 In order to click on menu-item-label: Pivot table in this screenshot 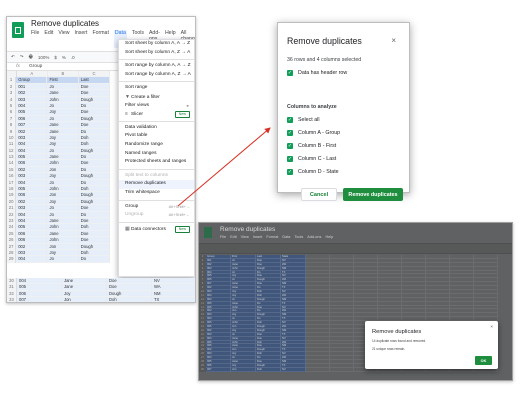, I will do `click(136, 136)`.